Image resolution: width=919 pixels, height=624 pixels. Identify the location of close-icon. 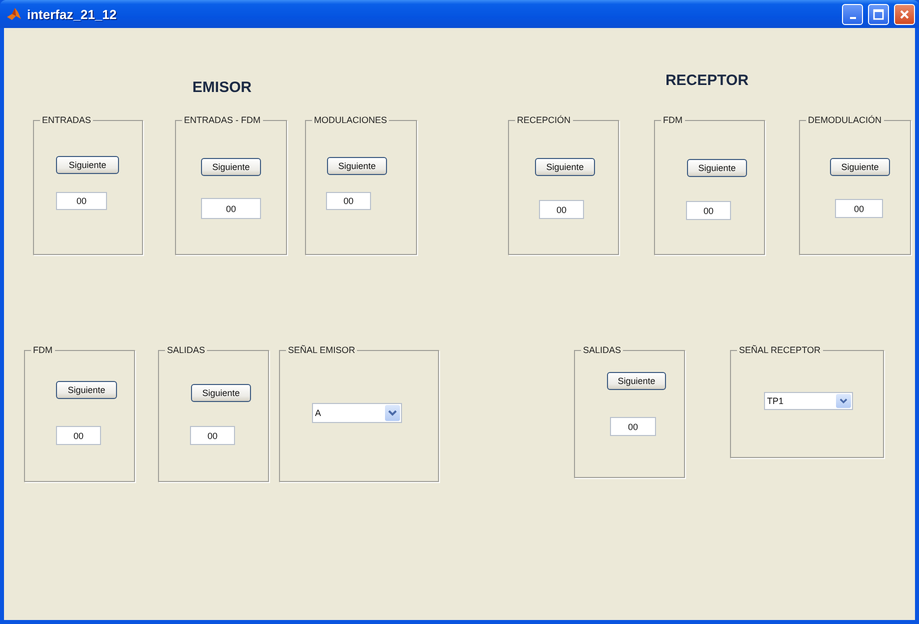
(904, 14).